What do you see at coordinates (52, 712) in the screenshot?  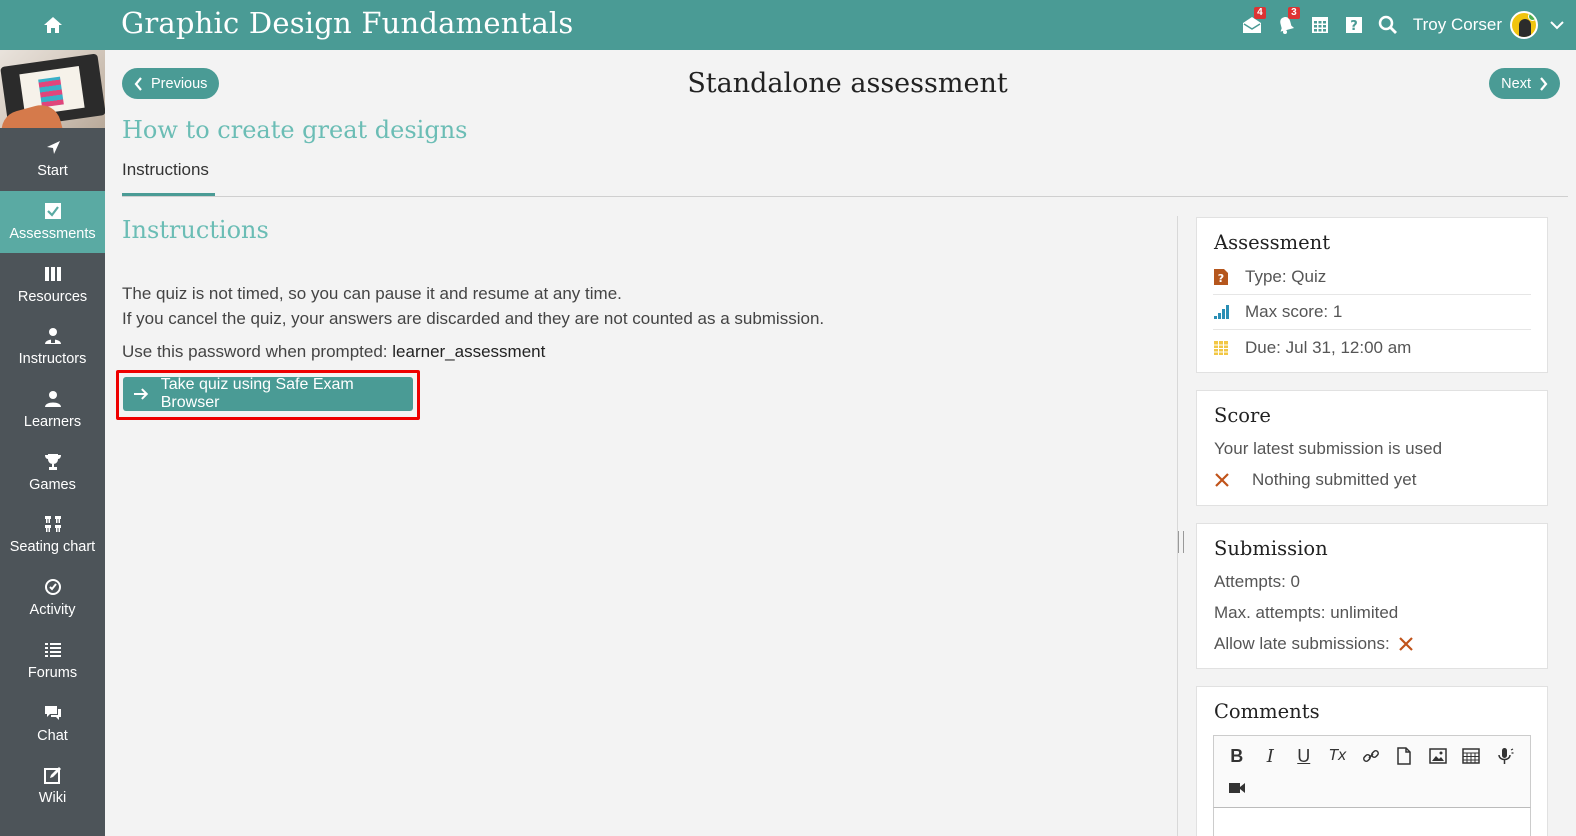 I see `chat-icon` at bounding box center [52, 712].